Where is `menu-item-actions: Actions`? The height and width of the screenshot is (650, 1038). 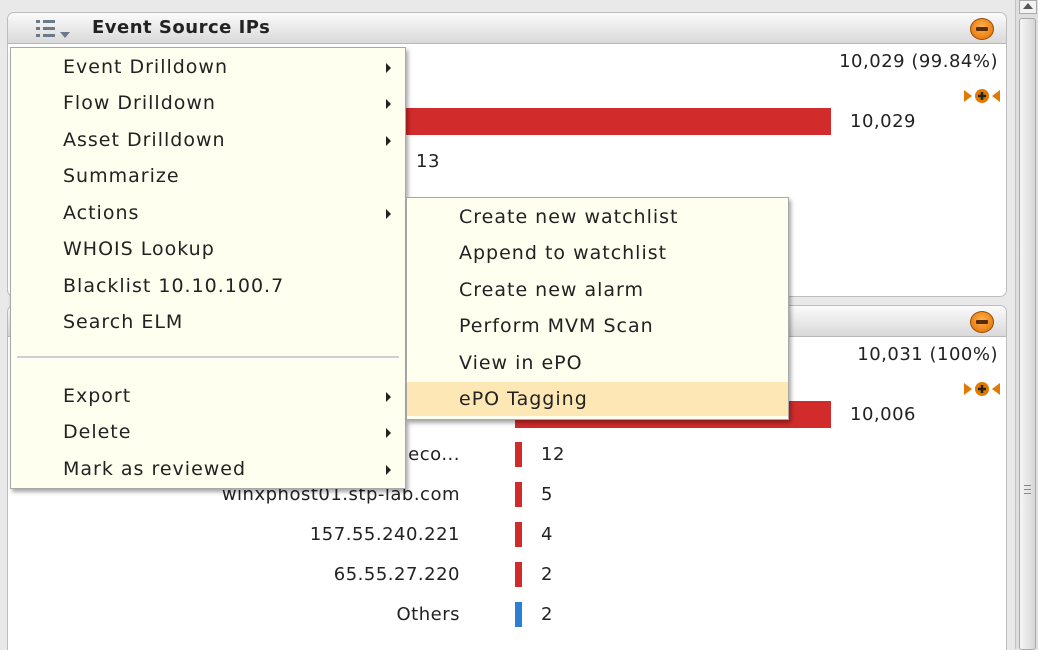
menu-item-actions: Actions is located at coordinates (208, 213).